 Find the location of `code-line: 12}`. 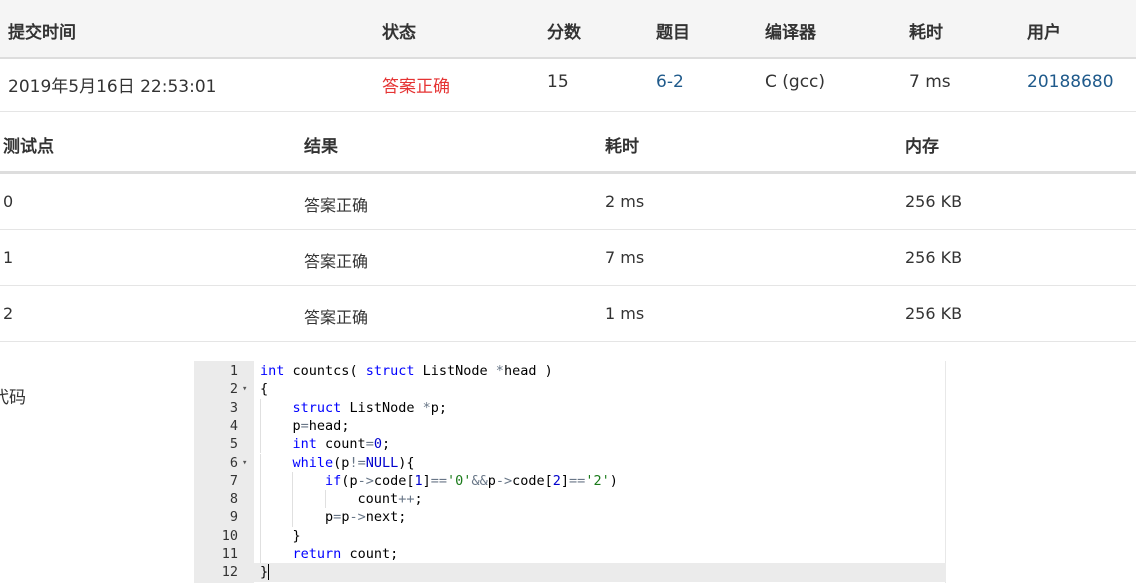

code-line: 12} is located at coordinates (570, 572).